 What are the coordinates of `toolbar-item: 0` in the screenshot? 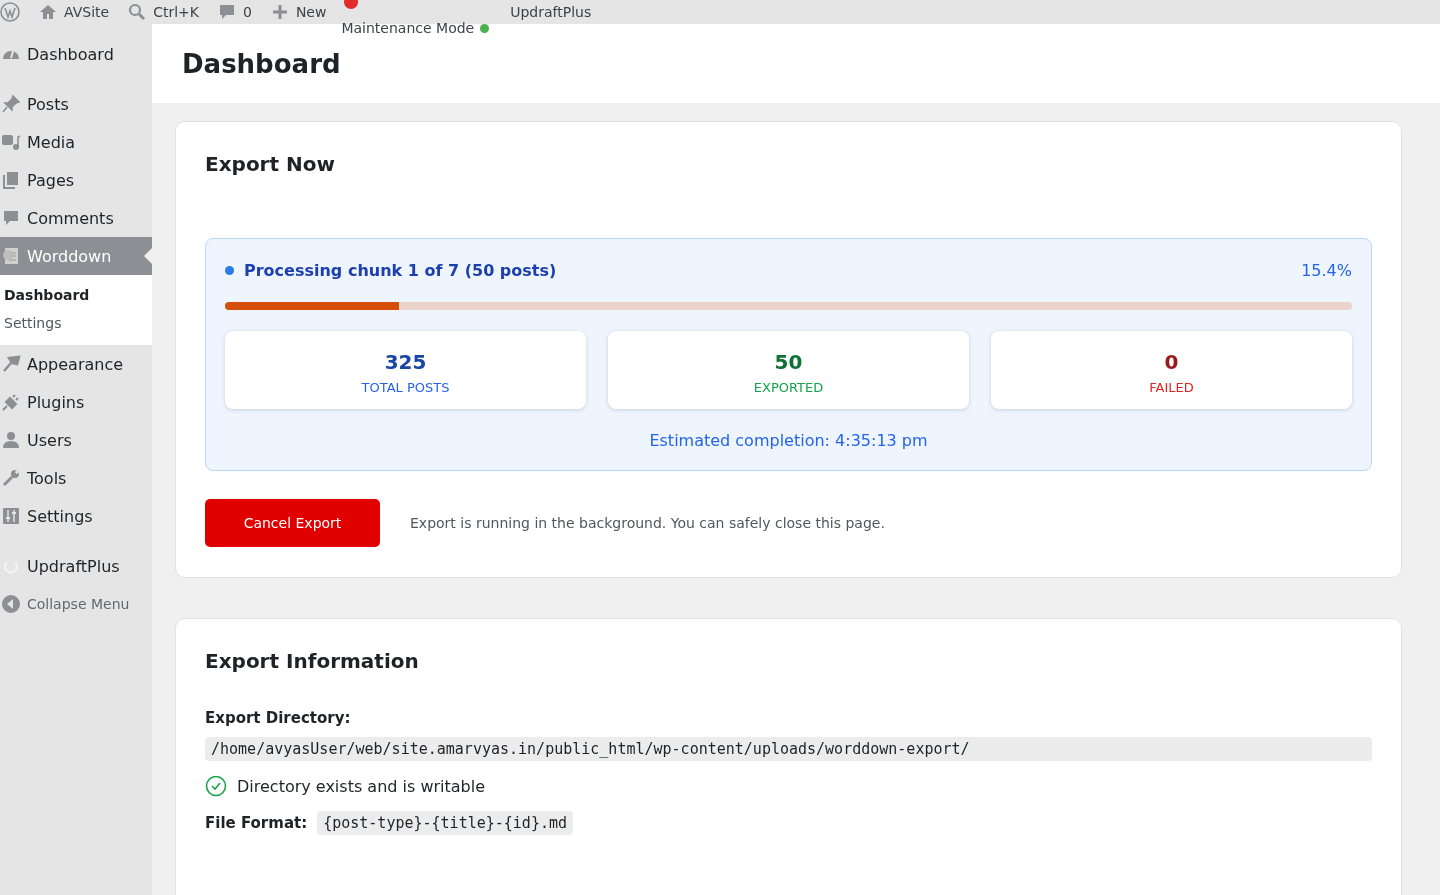 It's located at (234, 12).